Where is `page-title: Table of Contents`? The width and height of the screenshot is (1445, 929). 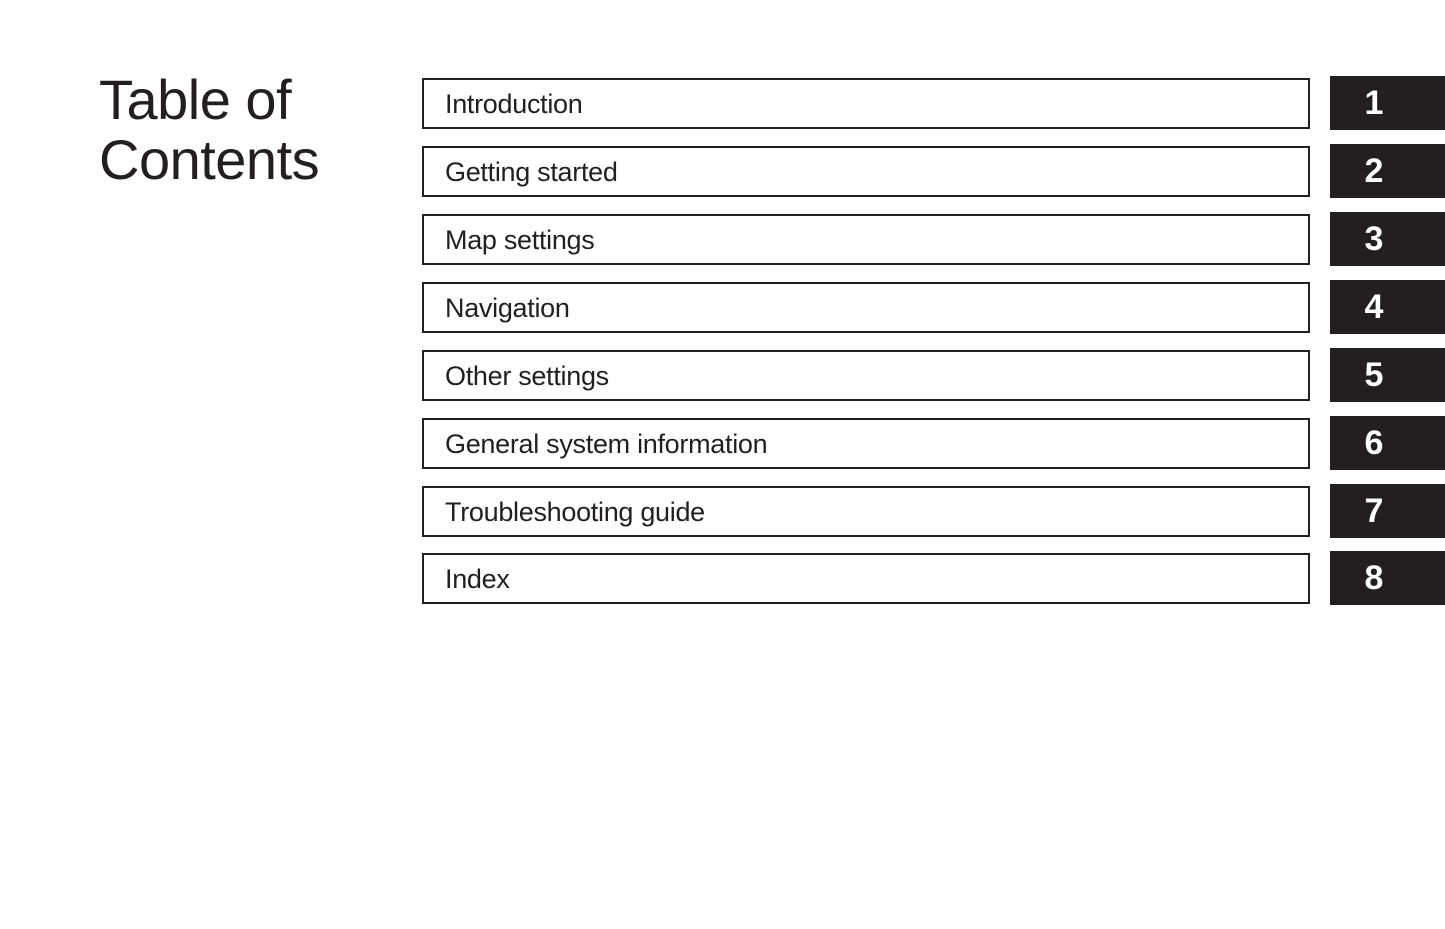
page-title: Table of Contents is located at coordinates (209, 129).